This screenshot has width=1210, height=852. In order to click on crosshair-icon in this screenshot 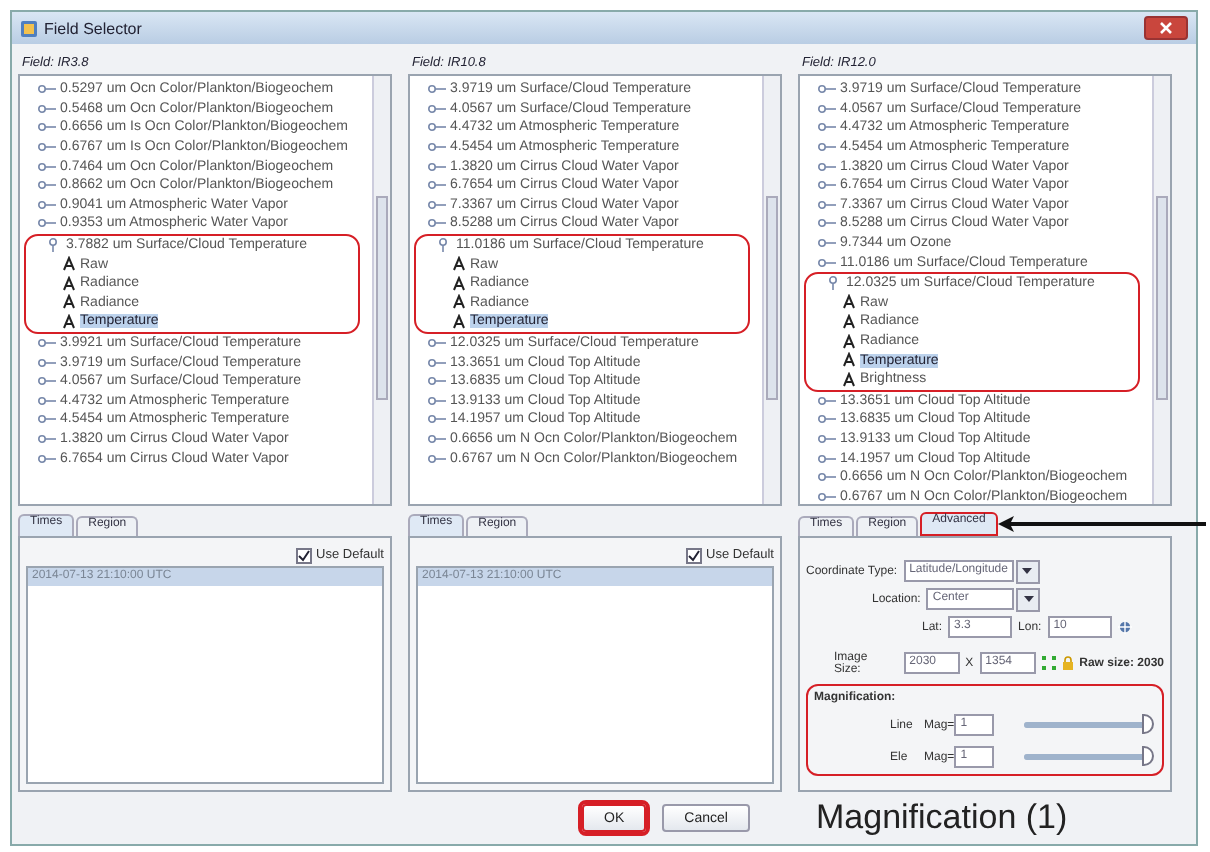, I will do `click(1124, 627)`.